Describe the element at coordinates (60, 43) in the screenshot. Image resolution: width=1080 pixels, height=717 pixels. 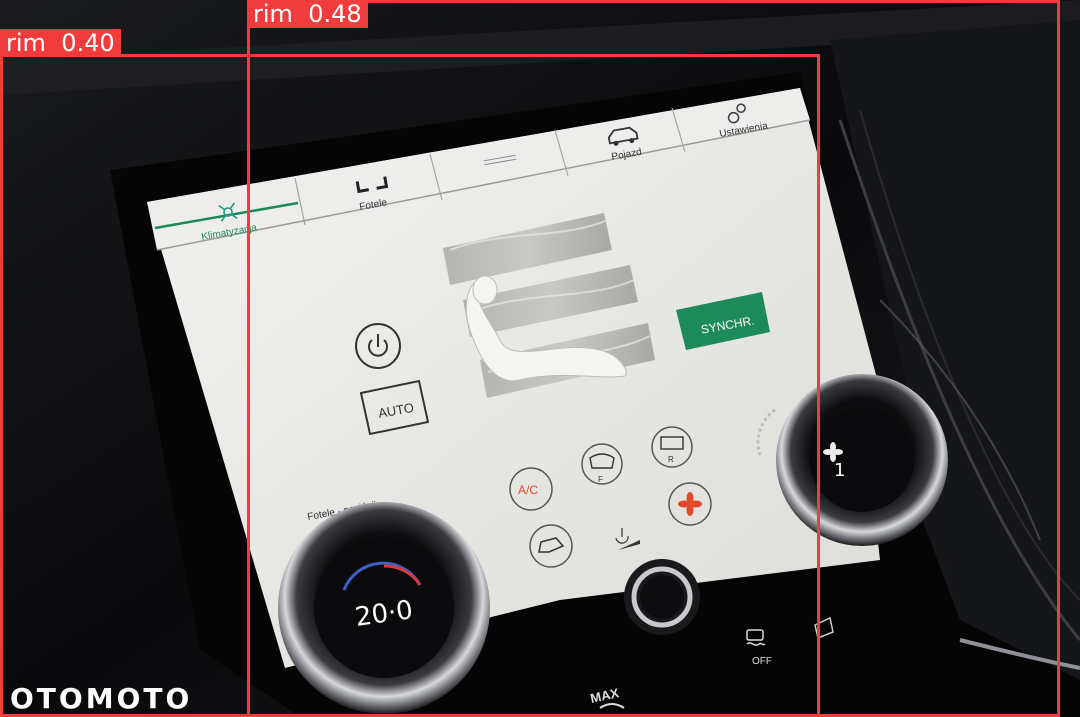
I see `rim-detection-label-1: rim 0.40` at that location.